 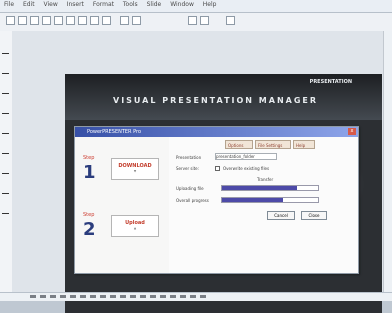 What do you see at coordinates (192, 200) in the screenshot?
I see `overall-progress-label: Overall progress` at bounding box center [192, 200].